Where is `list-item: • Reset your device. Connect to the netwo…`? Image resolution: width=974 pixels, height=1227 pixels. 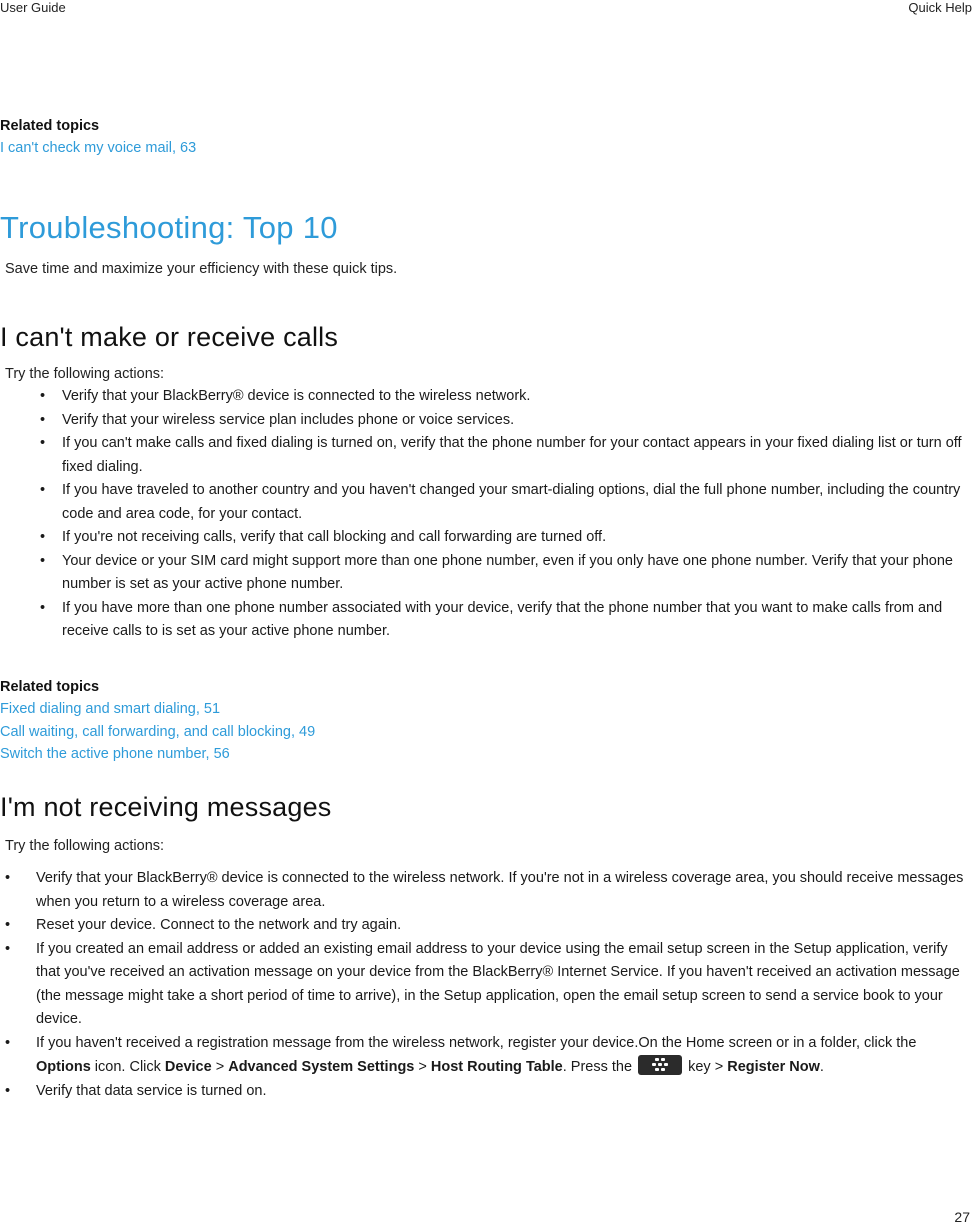
list-item: • Reset your device. Connect to the netwo… is located at coordinates (487, 926).